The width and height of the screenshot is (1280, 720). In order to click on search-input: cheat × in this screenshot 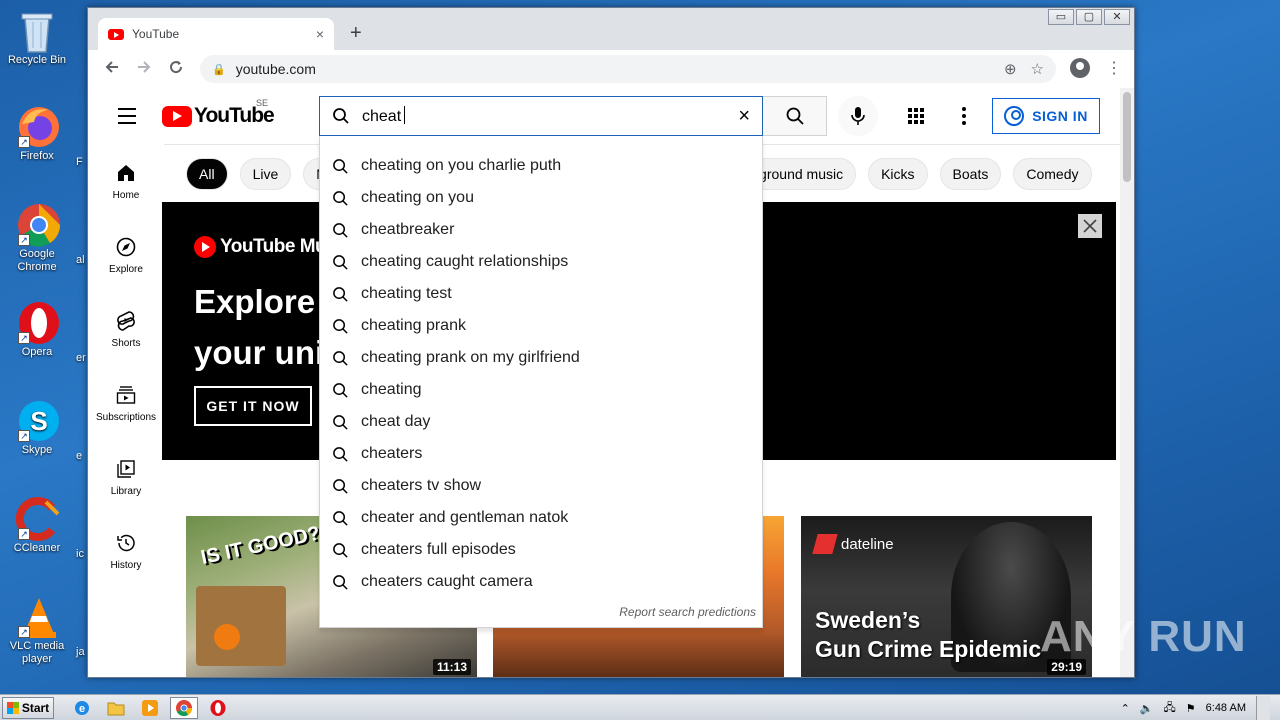, I will do `click(541, 116)`.